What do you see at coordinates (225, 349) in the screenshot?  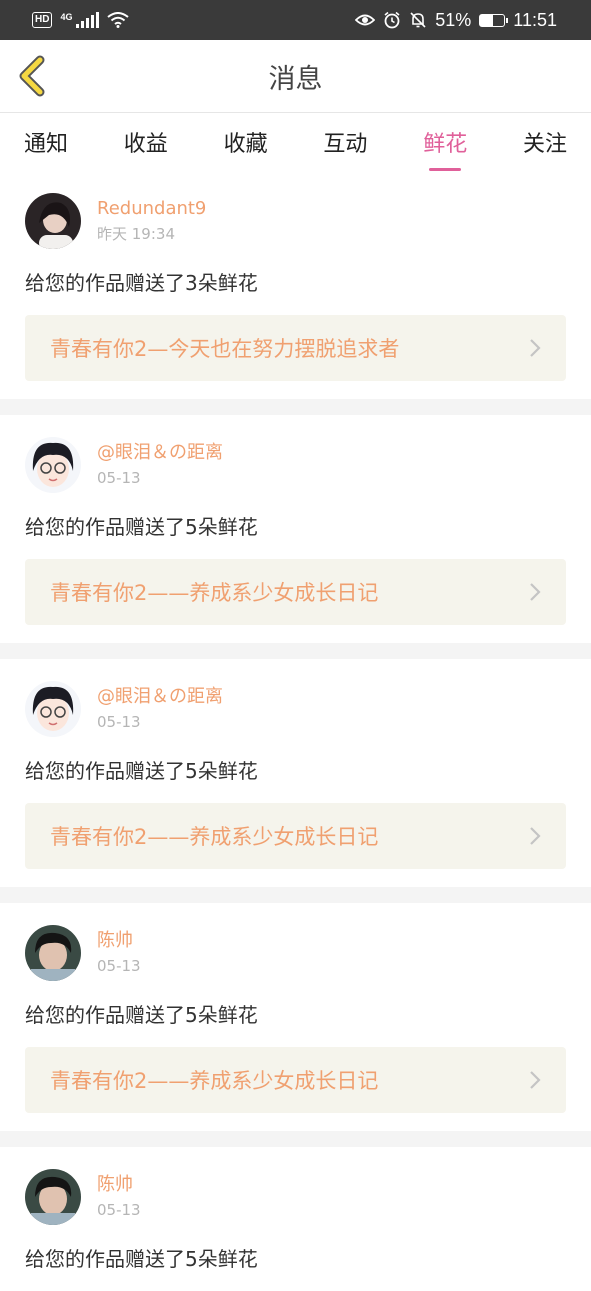 I see `work-title: 青春有你2—今天也在努力摆脱追求者` at bounding box center [225, 349].